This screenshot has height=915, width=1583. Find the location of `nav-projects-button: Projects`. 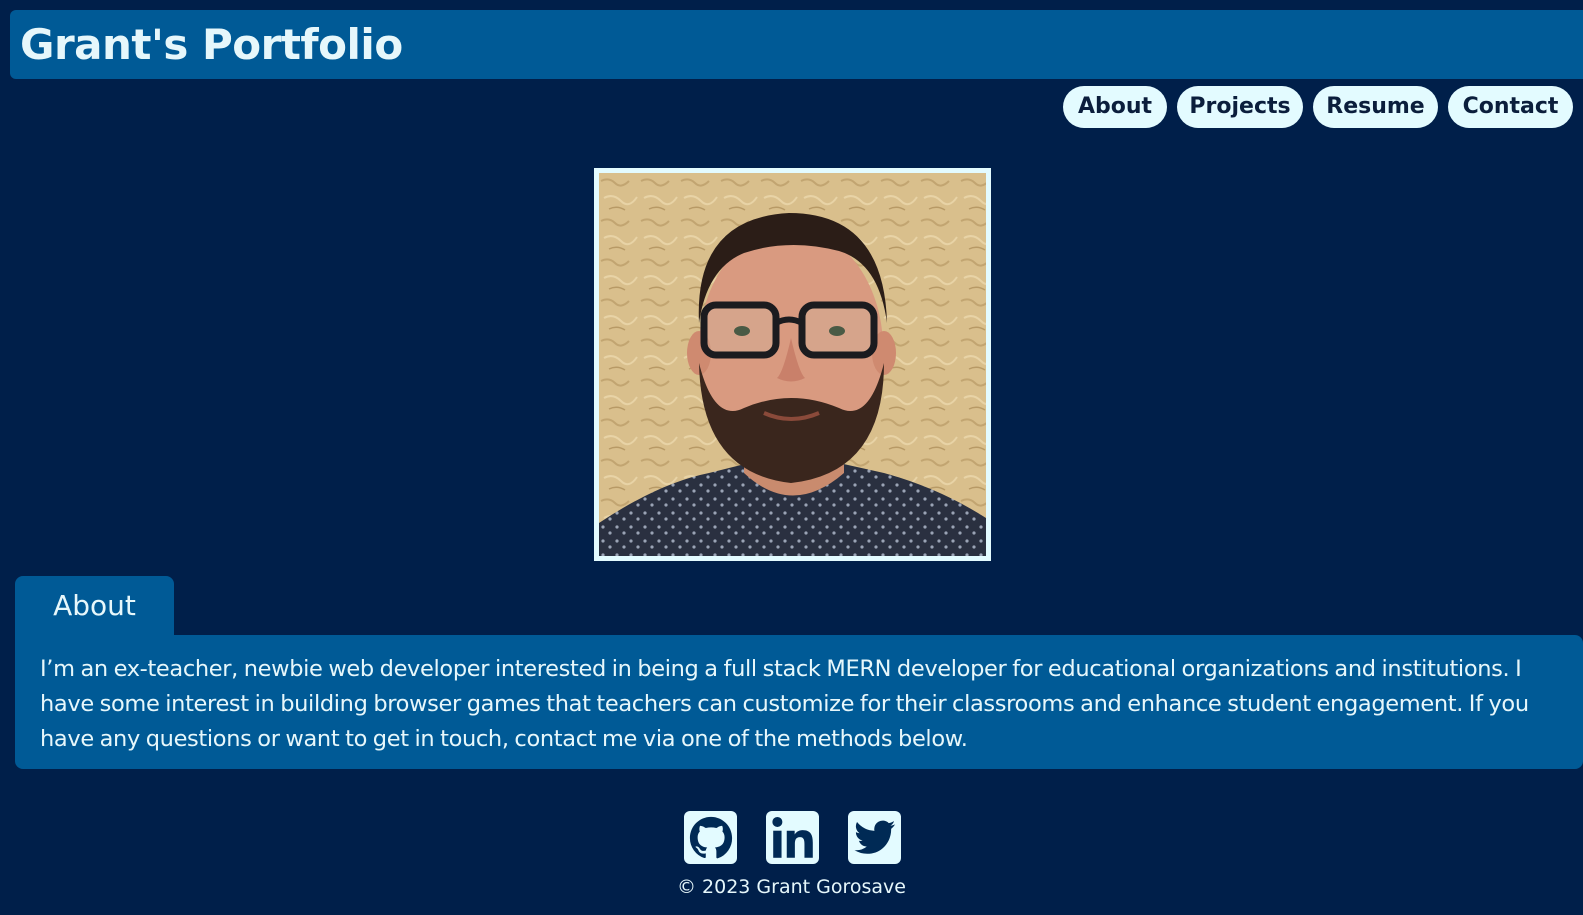

nav-projects-button: Projects is located at coordinates (1240, 107).